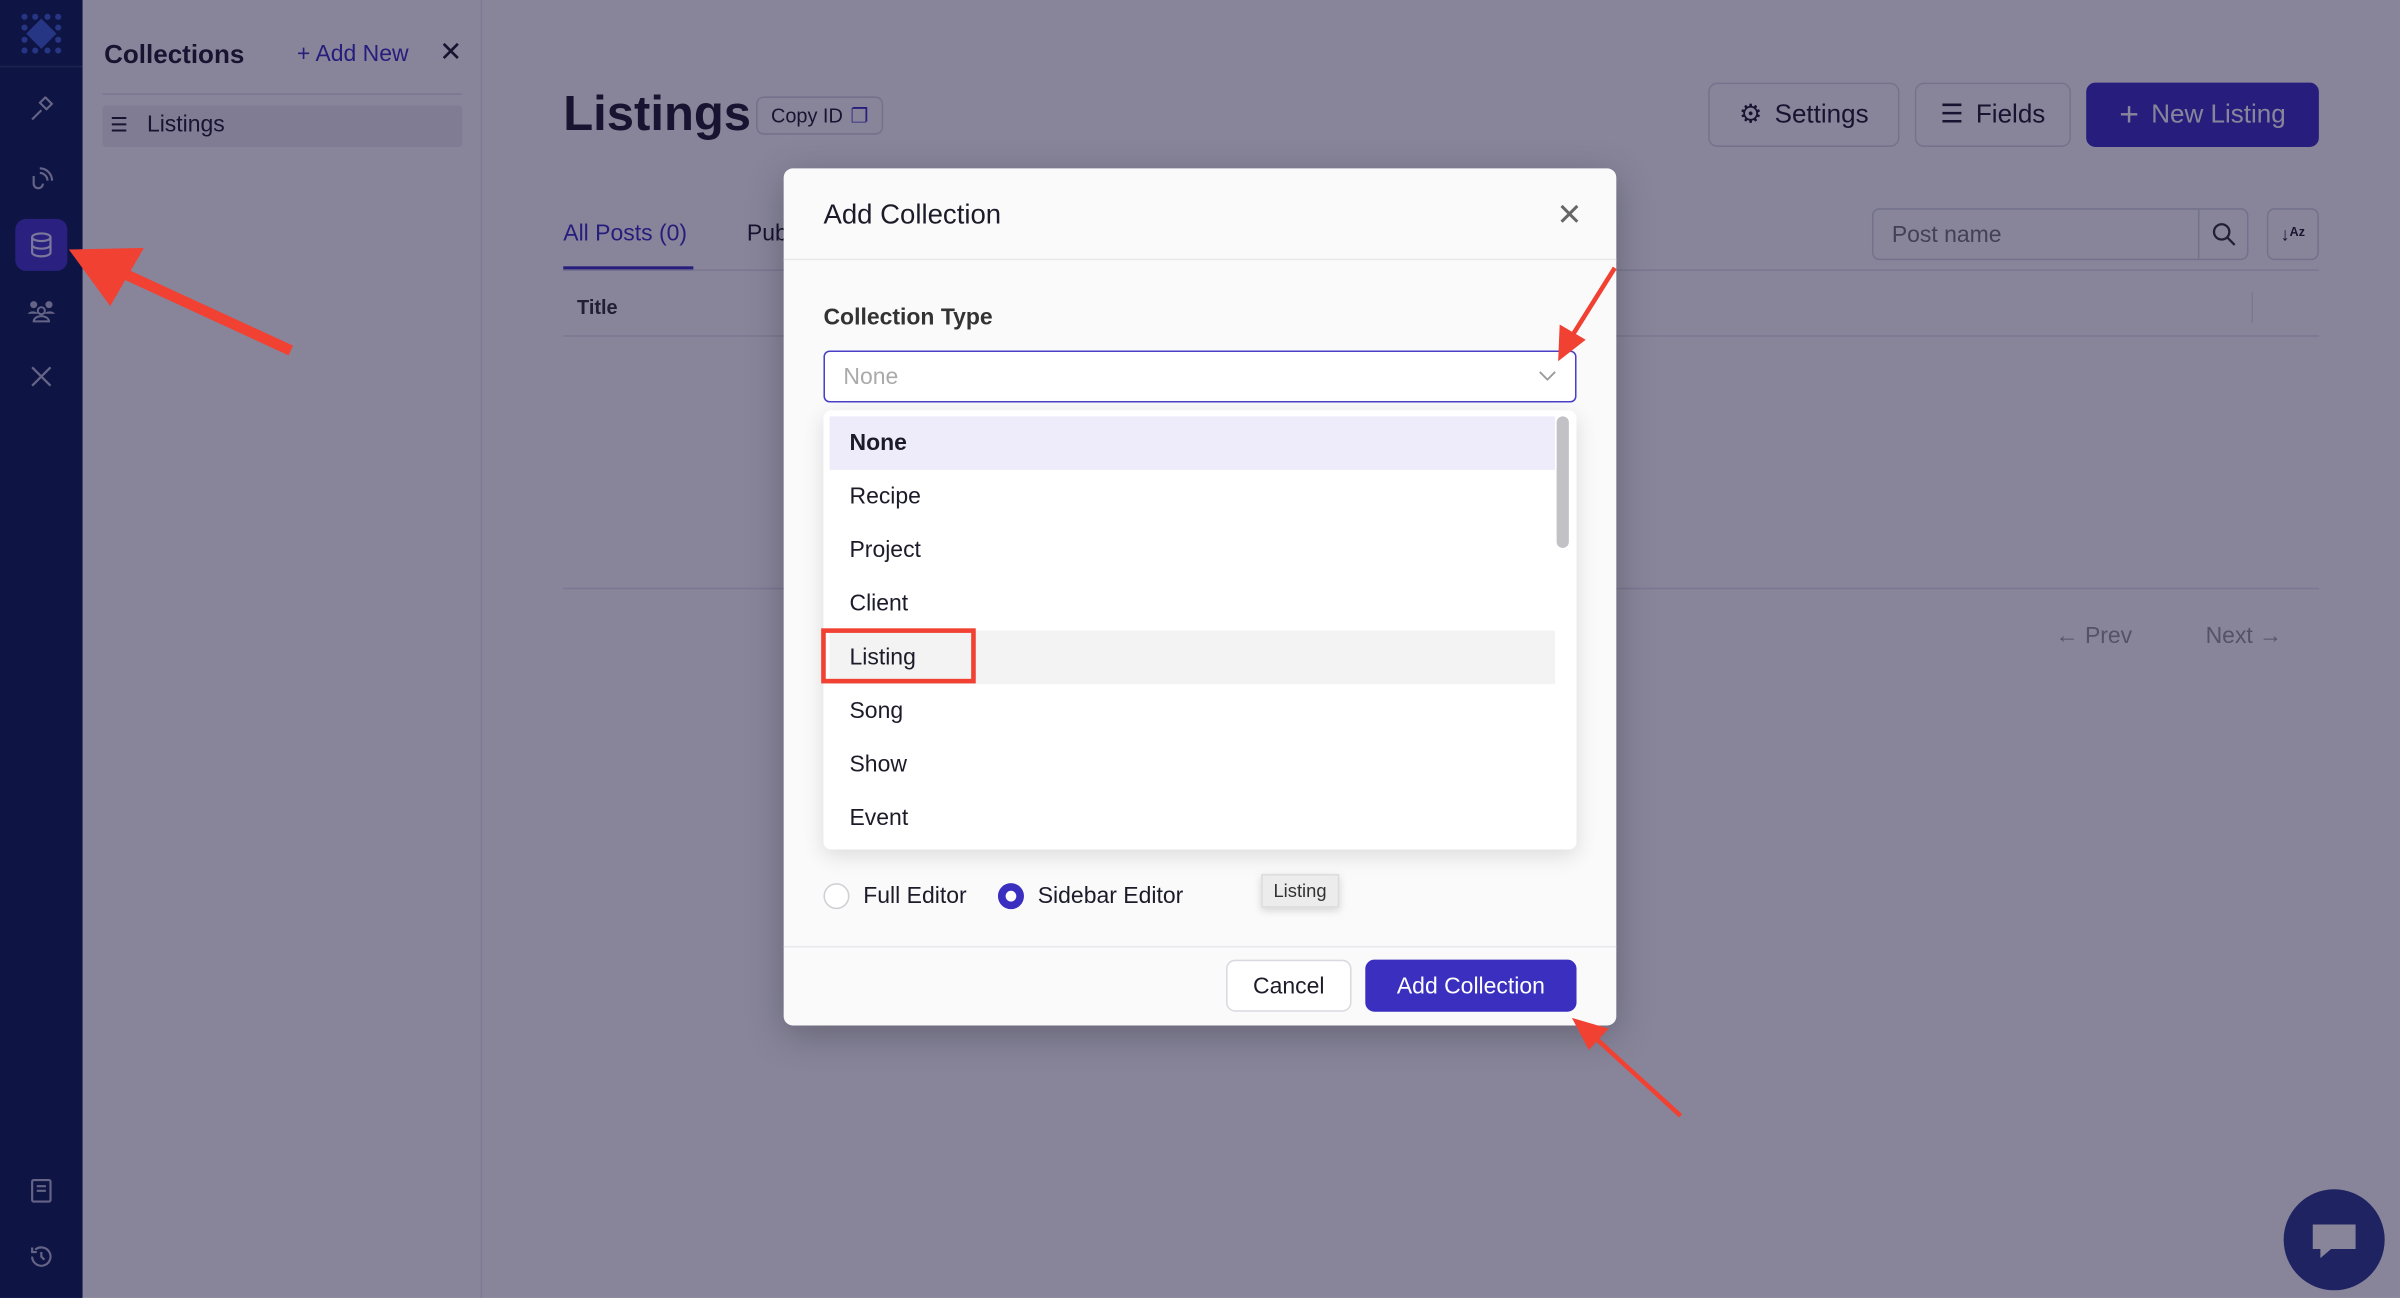 This screenshot has width=2400, height=1298. I want to click on red-arrow-head-icon, so click(1572, 343).